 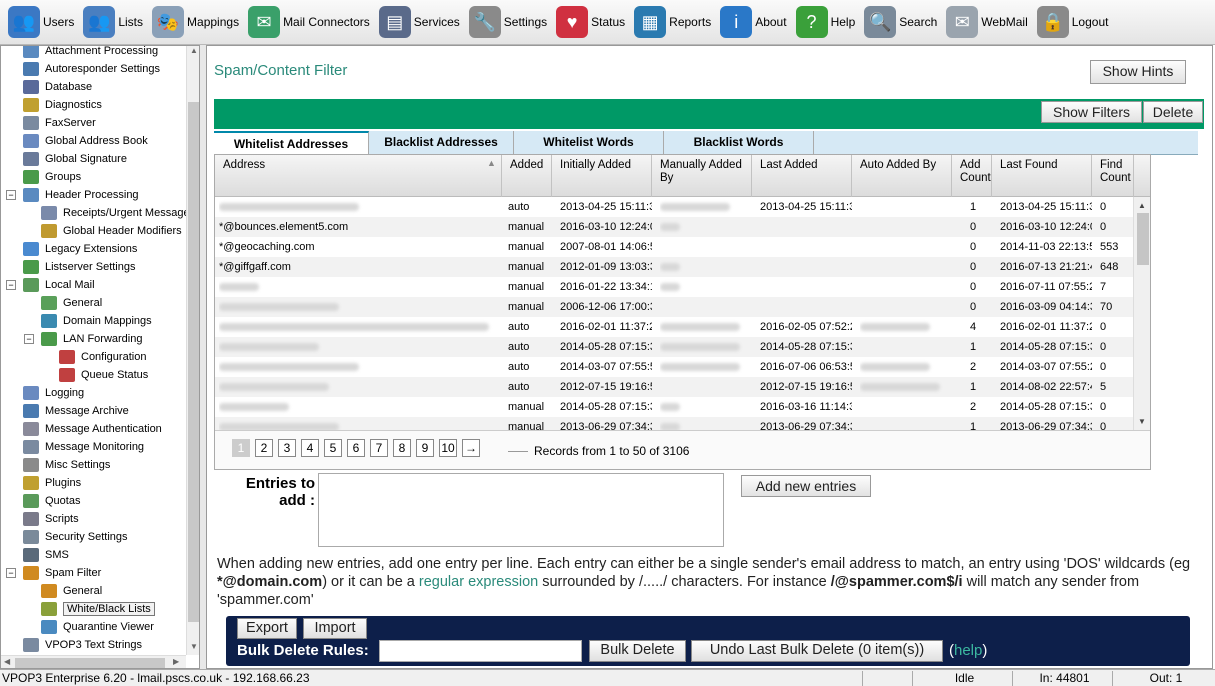 I want to click on grid-scroll-up-icon: ▲, so click(x=1142, y=205).